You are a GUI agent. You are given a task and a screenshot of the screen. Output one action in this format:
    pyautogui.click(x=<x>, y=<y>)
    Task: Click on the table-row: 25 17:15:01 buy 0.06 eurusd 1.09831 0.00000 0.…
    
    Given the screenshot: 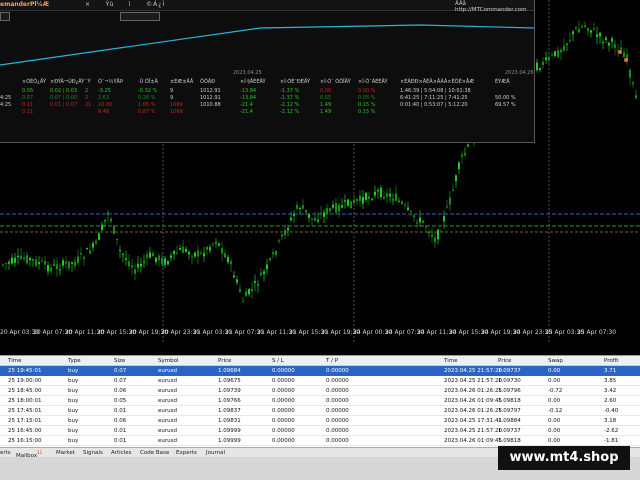 What is the action you would take?
    pyautogui.click(x=320, y=421)
    